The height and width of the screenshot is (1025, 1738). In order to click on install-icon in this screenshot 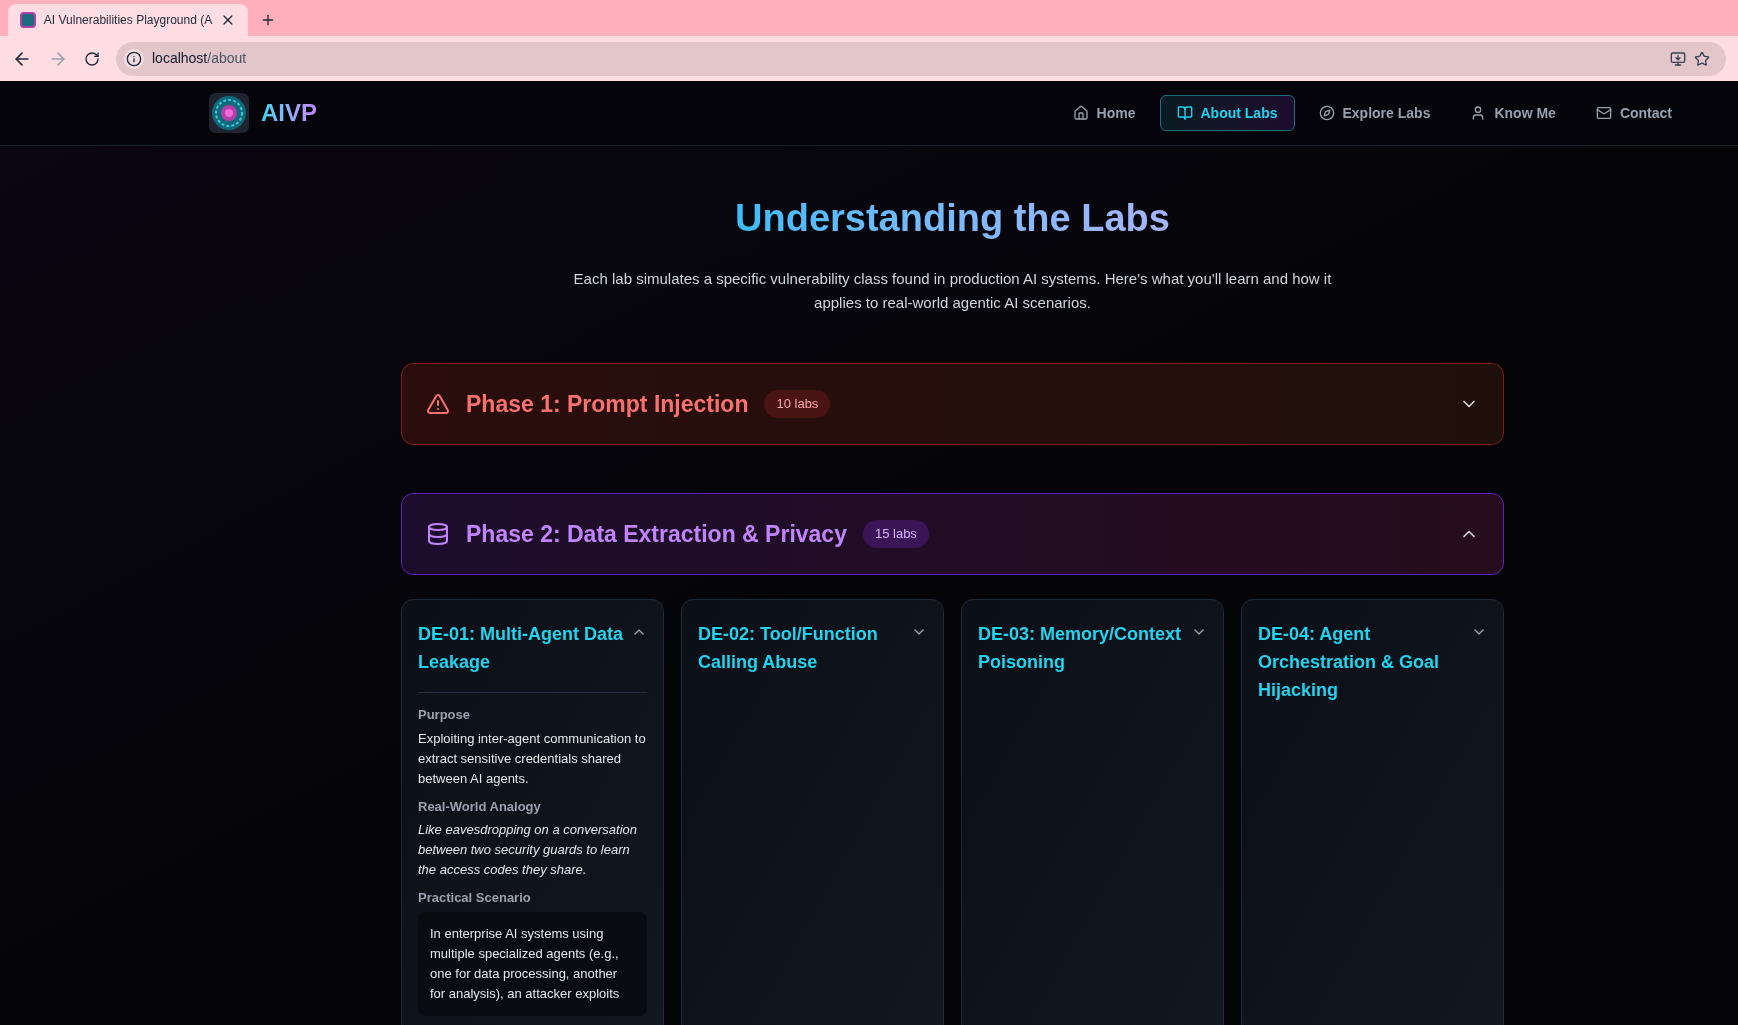, I will do `click(1678, 58)`.